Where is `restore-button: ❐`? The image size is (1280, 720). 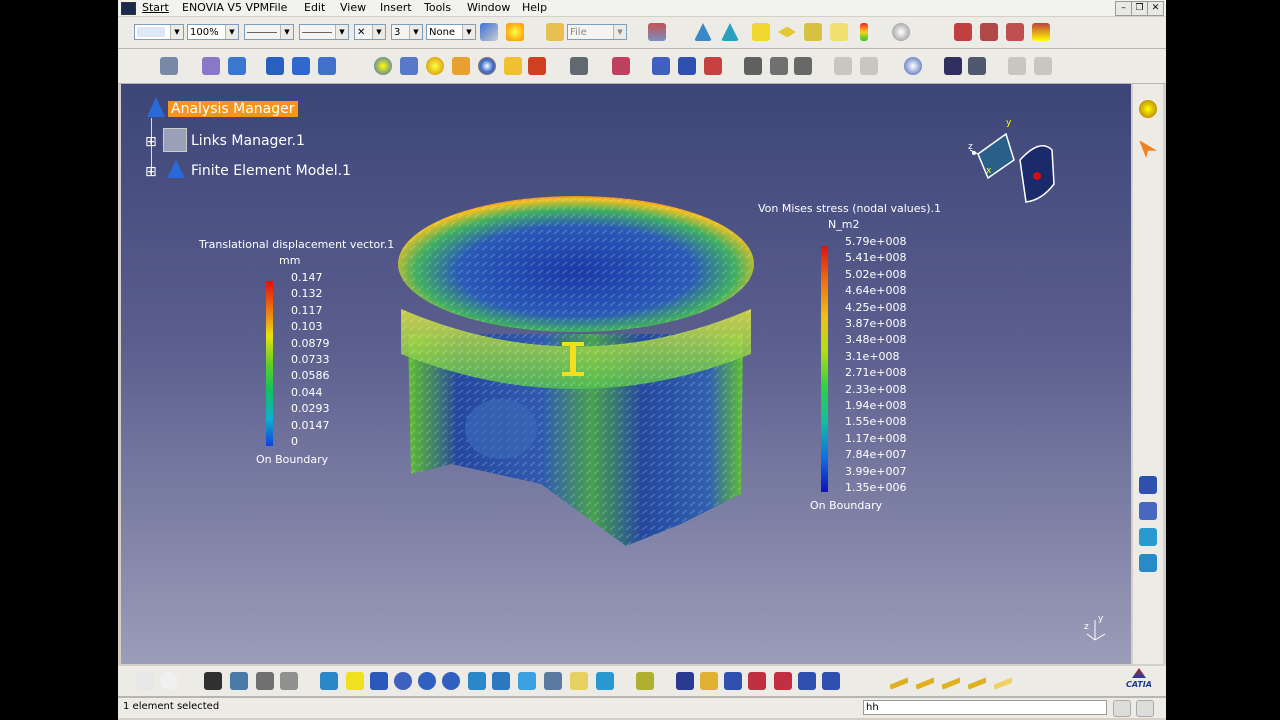 restore-button: ❐ is located at coordinates (1139, 8).